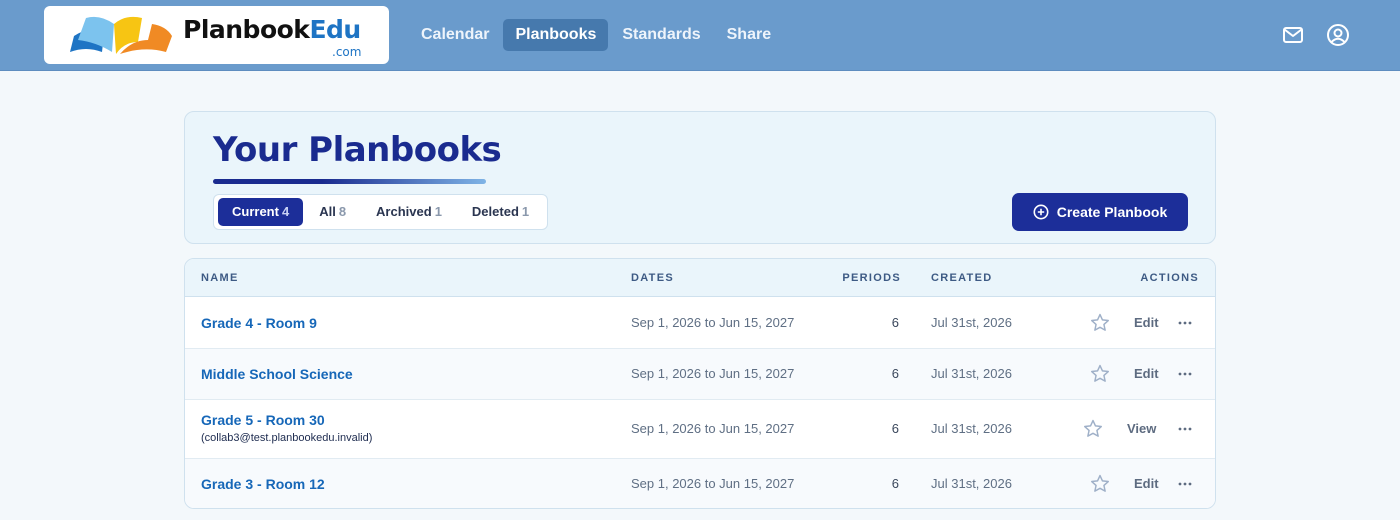 This screenshot has width=1400, height=520. What do you see at coordinates (1141, 428) in the screenshot?
I see `view-planbook-link: View` at bounding box center [1141, 428].